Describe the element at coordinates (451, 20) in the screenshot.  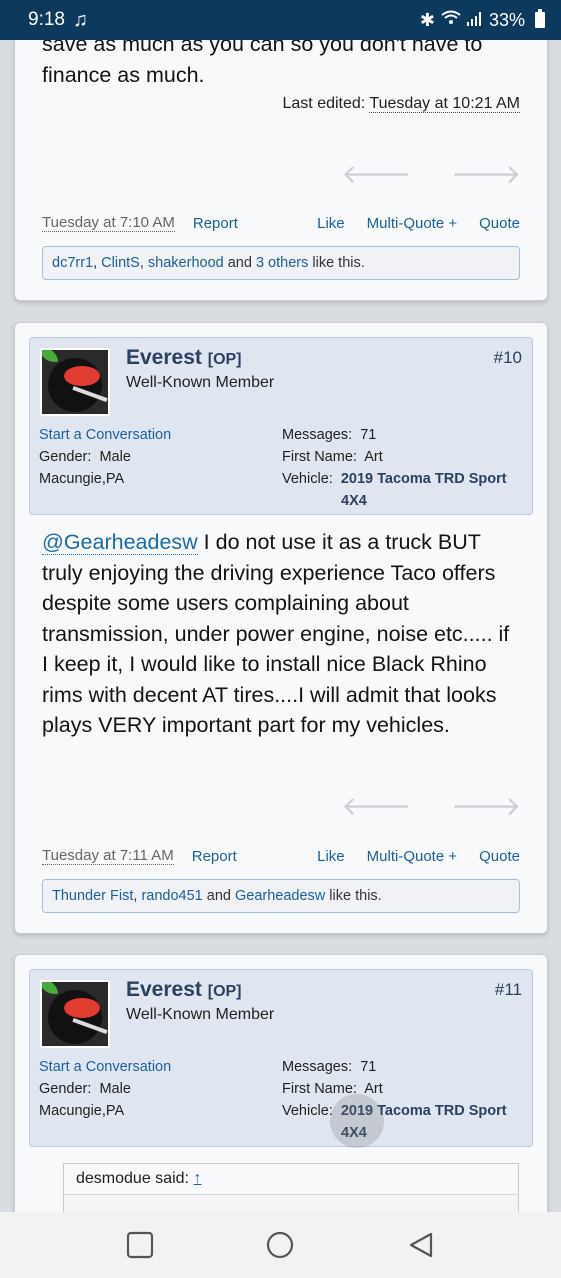
I see `wifi-icon` at that location.